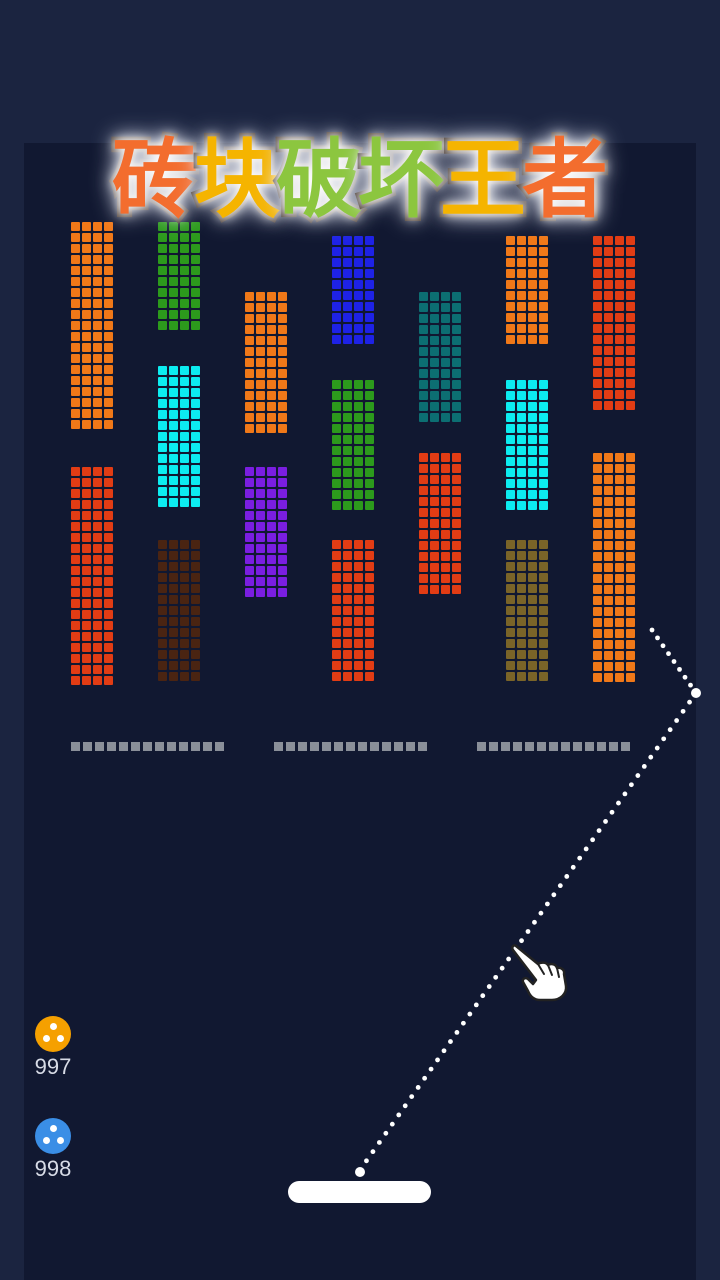 This screenshot has width=720, height=1280. Describe the element at coordinates (565, 180) in the screenshot. I see `title-char: 者` at that location.